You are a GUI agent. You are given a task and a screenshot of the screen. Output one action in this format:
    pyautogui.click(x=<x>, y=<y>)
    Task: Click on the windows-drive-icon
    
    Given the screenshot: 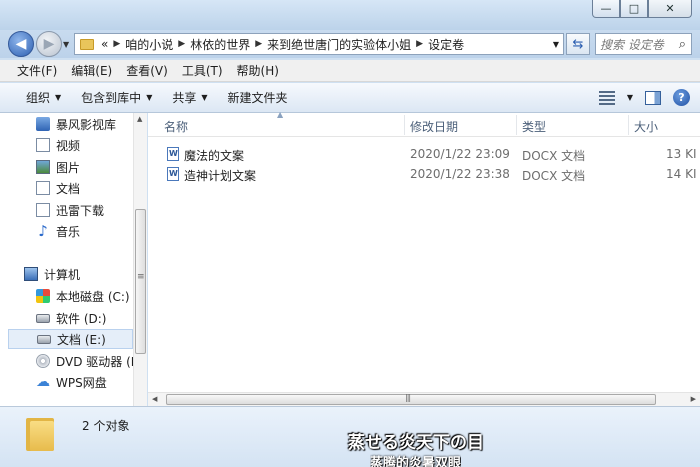 What is the action you would take?
    pyautogui.click(x=43, y=296)
    